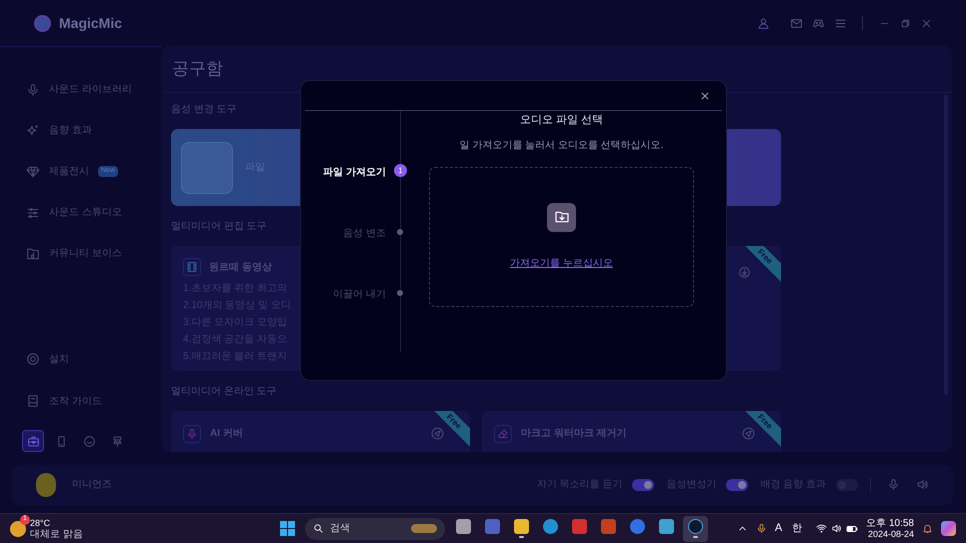  Describe the element at coordinates (94, 401) in the screenshot. I see `sidebar-item: 조작 가이드` at that location.